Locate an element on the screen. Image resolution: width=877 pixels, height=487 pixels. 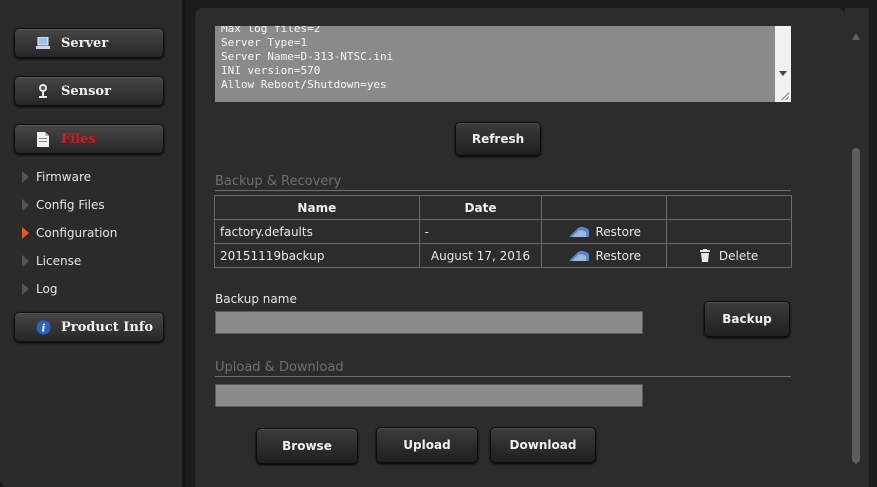
backup-name-cell: factory.defaults is located at coordinates (317, 231).